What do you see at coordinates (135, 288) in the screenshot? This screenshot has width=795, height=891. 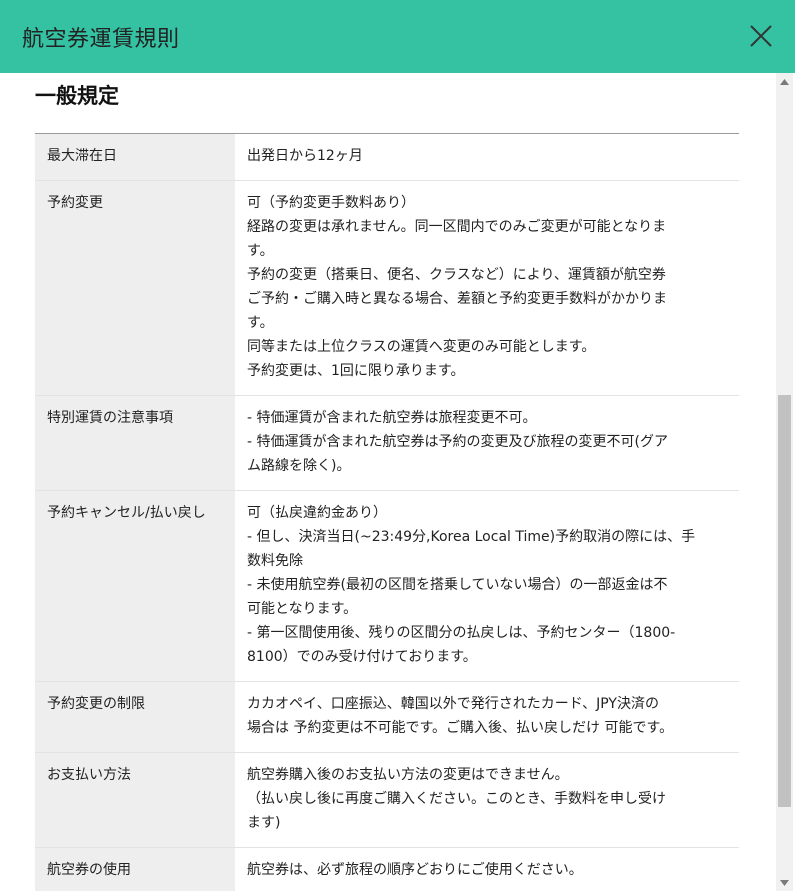 I see `rule-label: 予約変更` at bounding box center [135, 288].